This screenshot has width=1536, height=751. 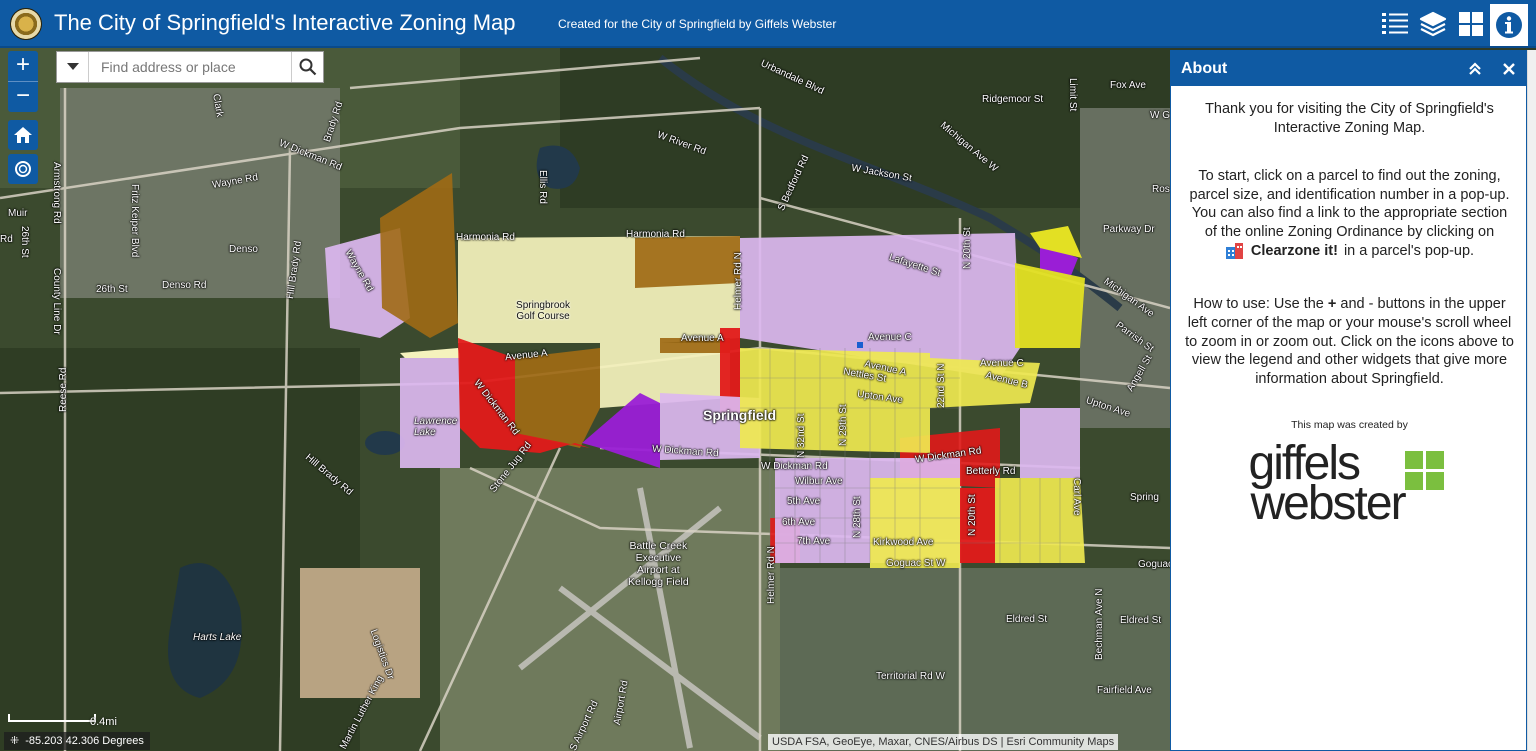 I want to click on parkway-dr-label: Parkway Dr, so click(x=1129, y=229).